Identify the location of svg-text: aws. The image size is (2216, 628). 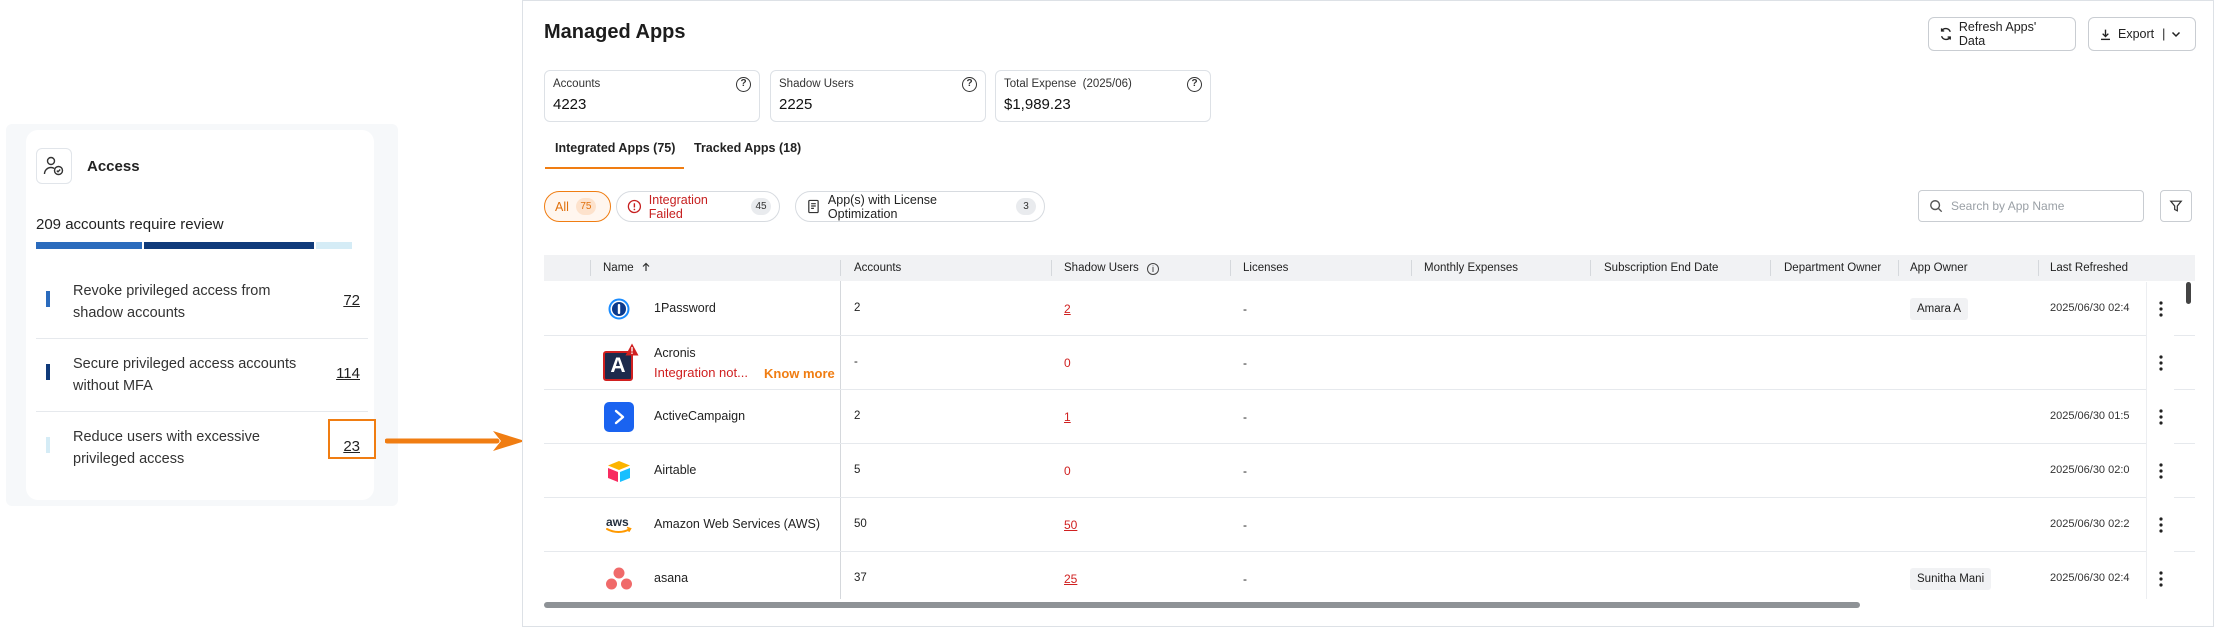
(617, 522).